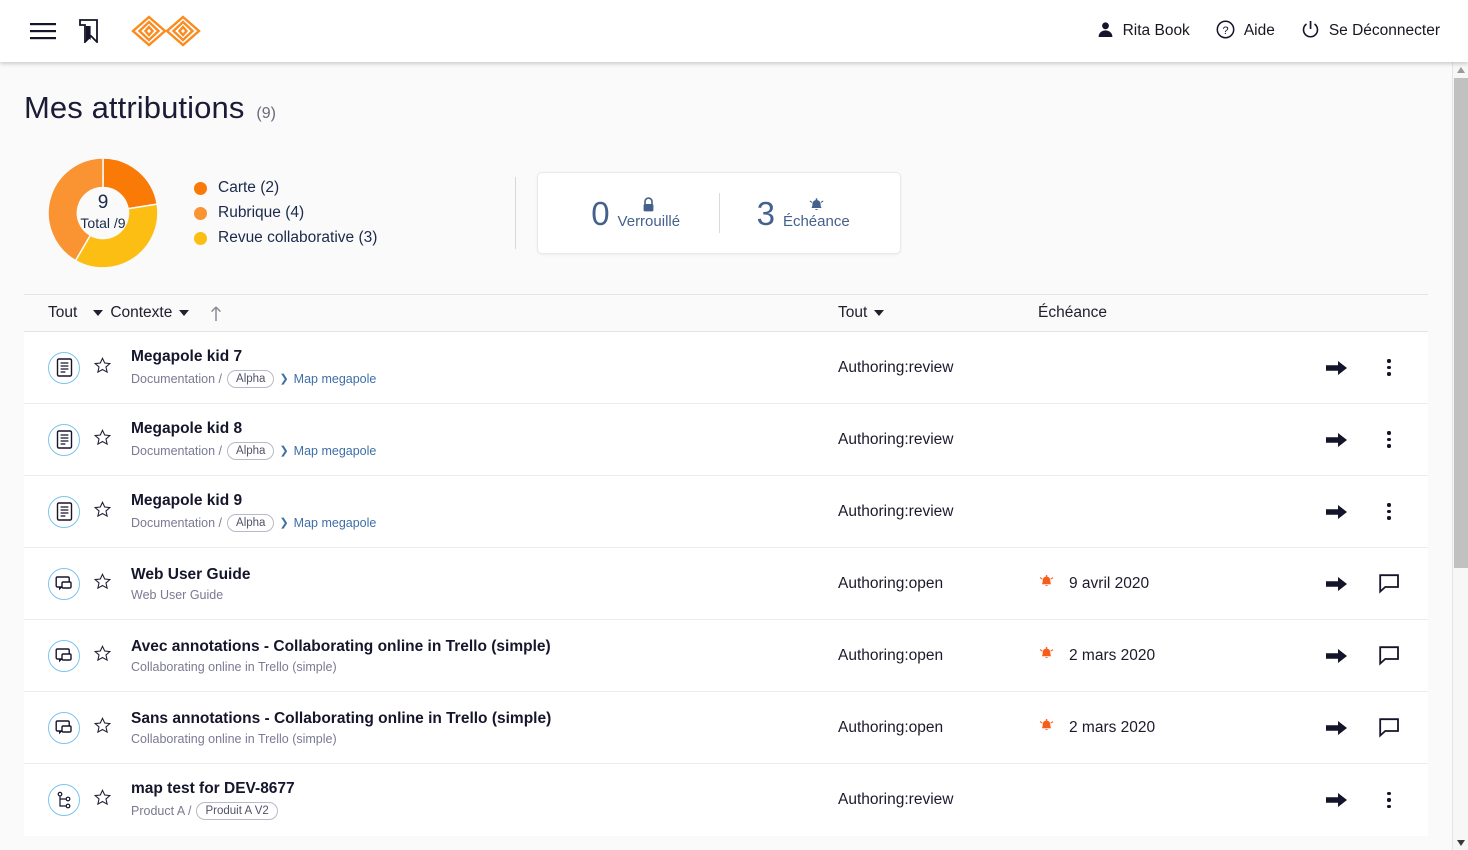 Image resolution: width=1468 pixels, height=850 pixels. What do you see at coordinates (1460, 69) in the screenshot?
I see `scroll-up-arrow-icon` at bounding box center [1460, 69].